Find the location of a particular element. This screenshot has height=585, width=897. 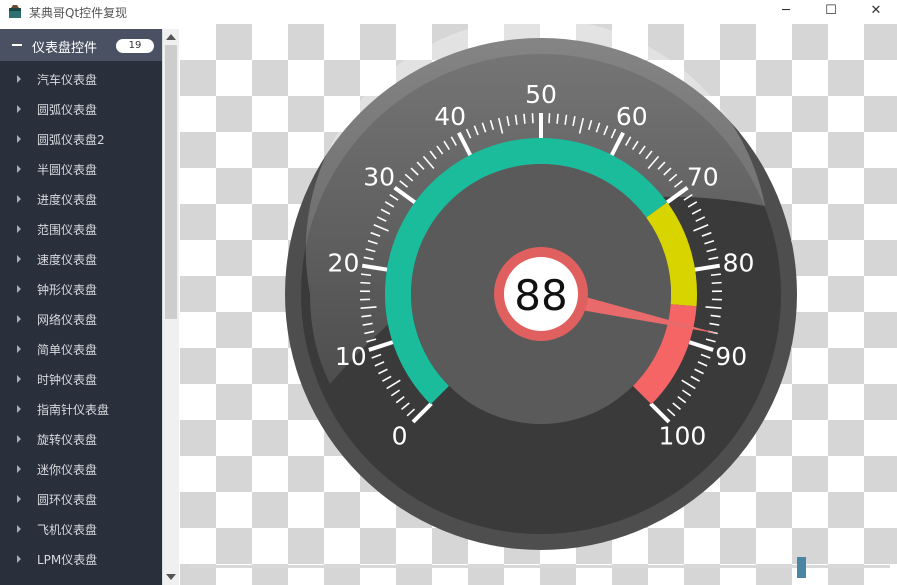

gauge-value-text: 88 is located at coordinates (540, 295).